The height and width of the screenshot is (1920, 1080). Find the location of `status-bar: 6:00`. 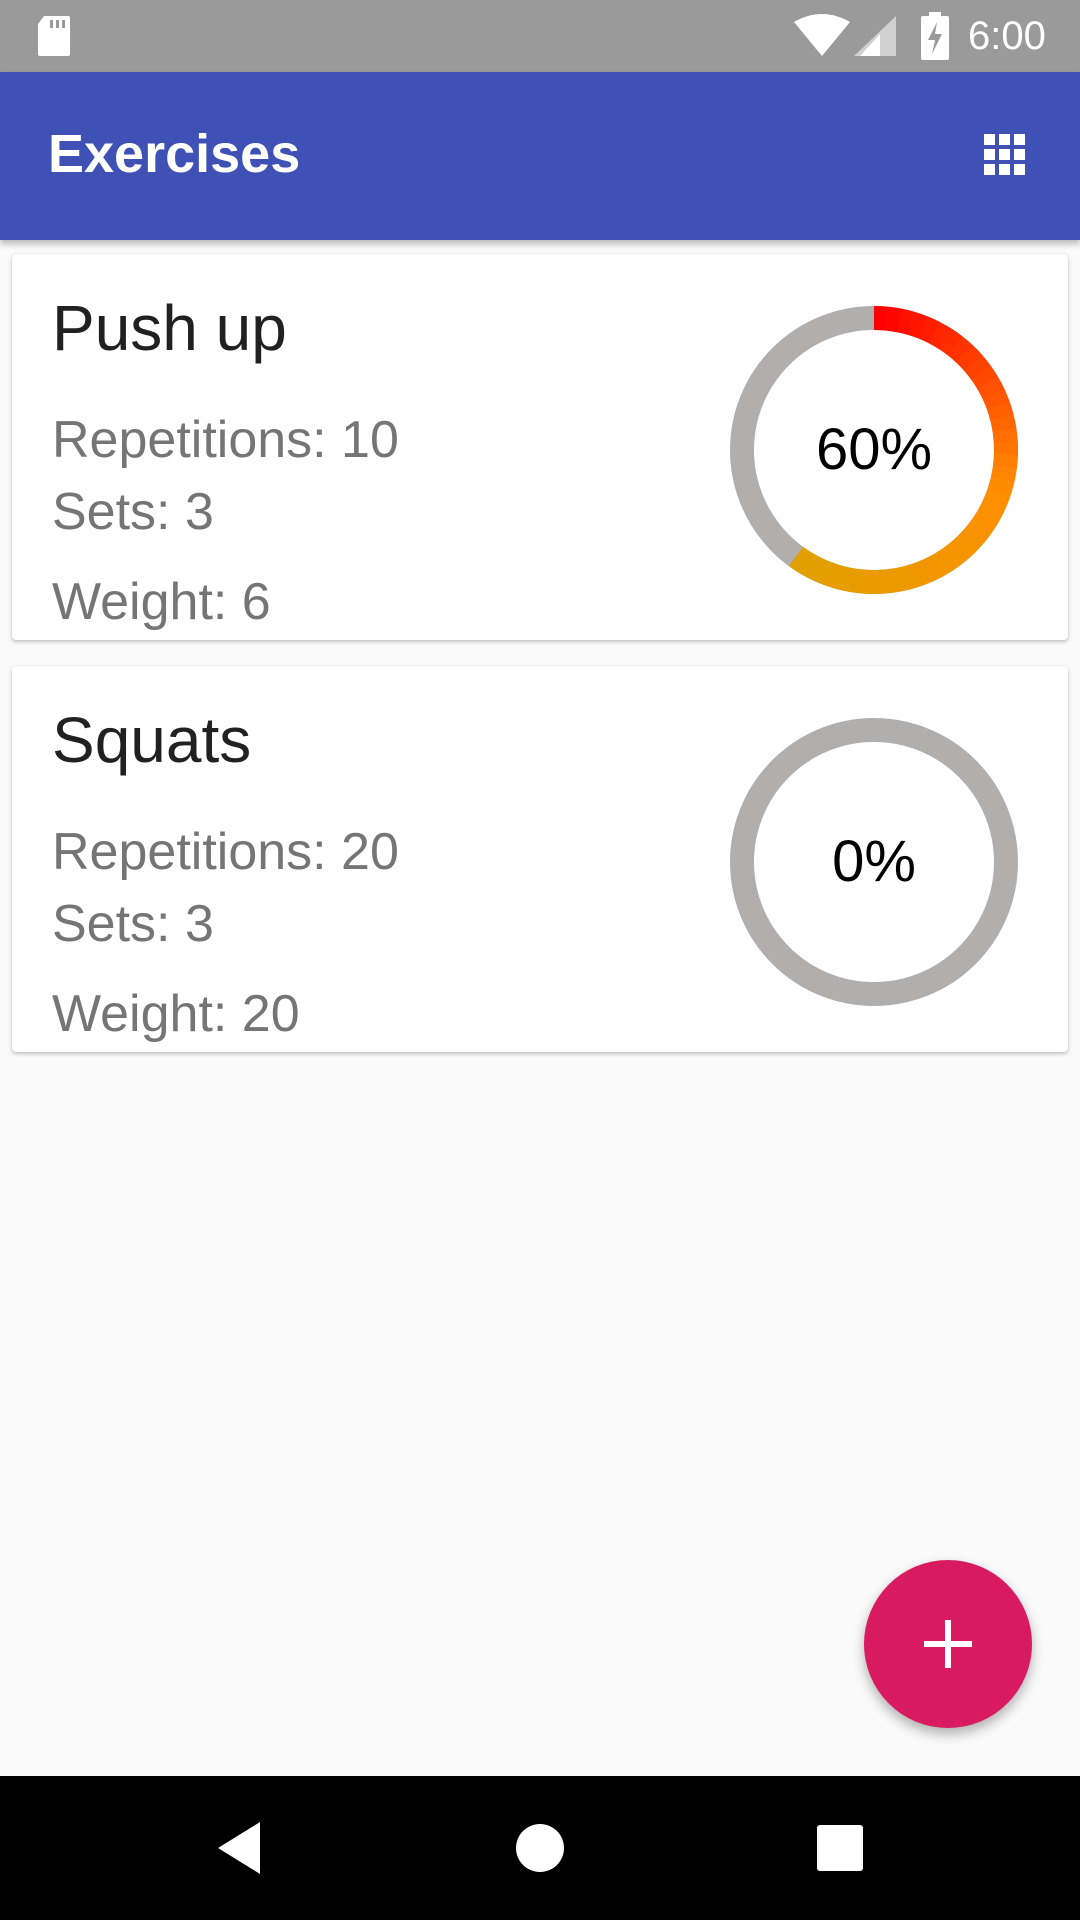

status-bar: 6:00 is located at coordinates (540, 36).